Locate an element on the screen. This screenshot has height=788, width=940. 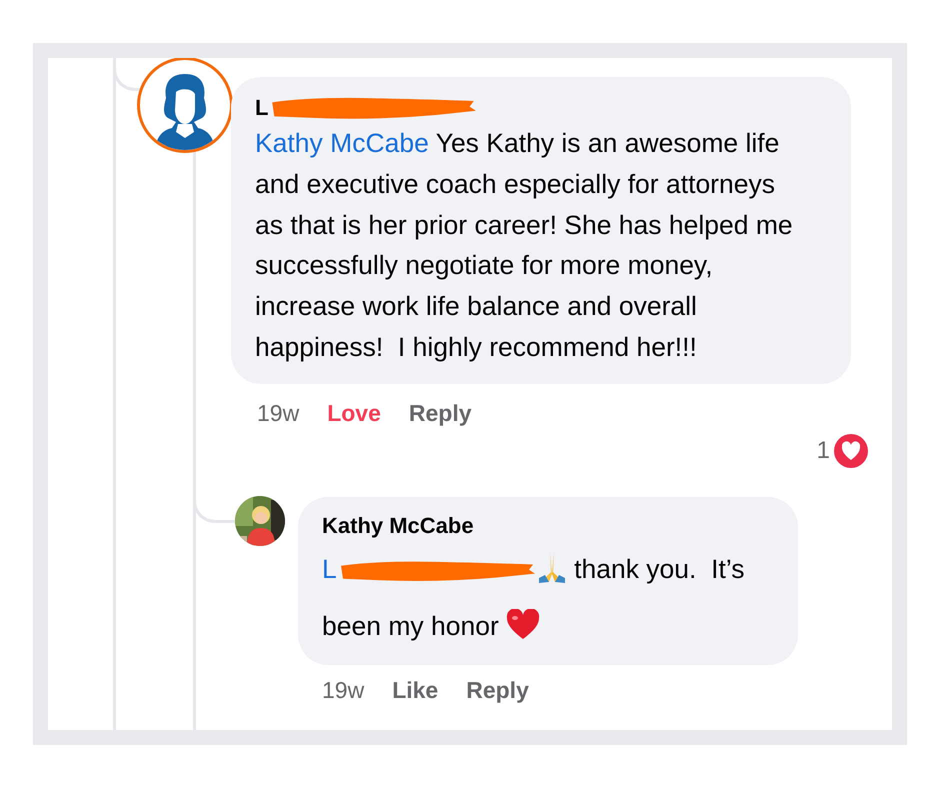
comment-text: L thank you. It’s been my honor is located at coordinates (548, 598).